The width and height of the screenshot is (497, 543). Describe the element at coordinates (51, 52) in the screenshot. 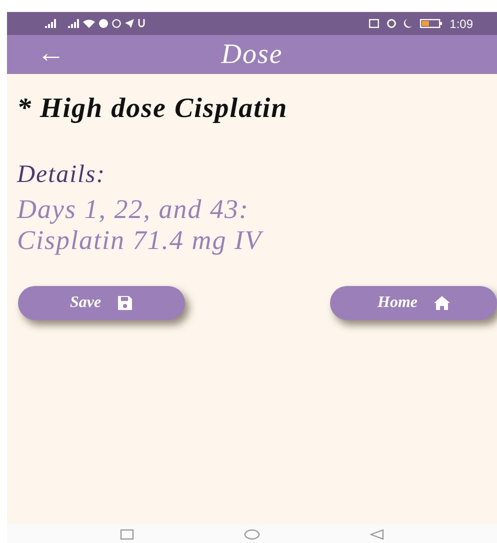

I see `back-button: ←` at that location.